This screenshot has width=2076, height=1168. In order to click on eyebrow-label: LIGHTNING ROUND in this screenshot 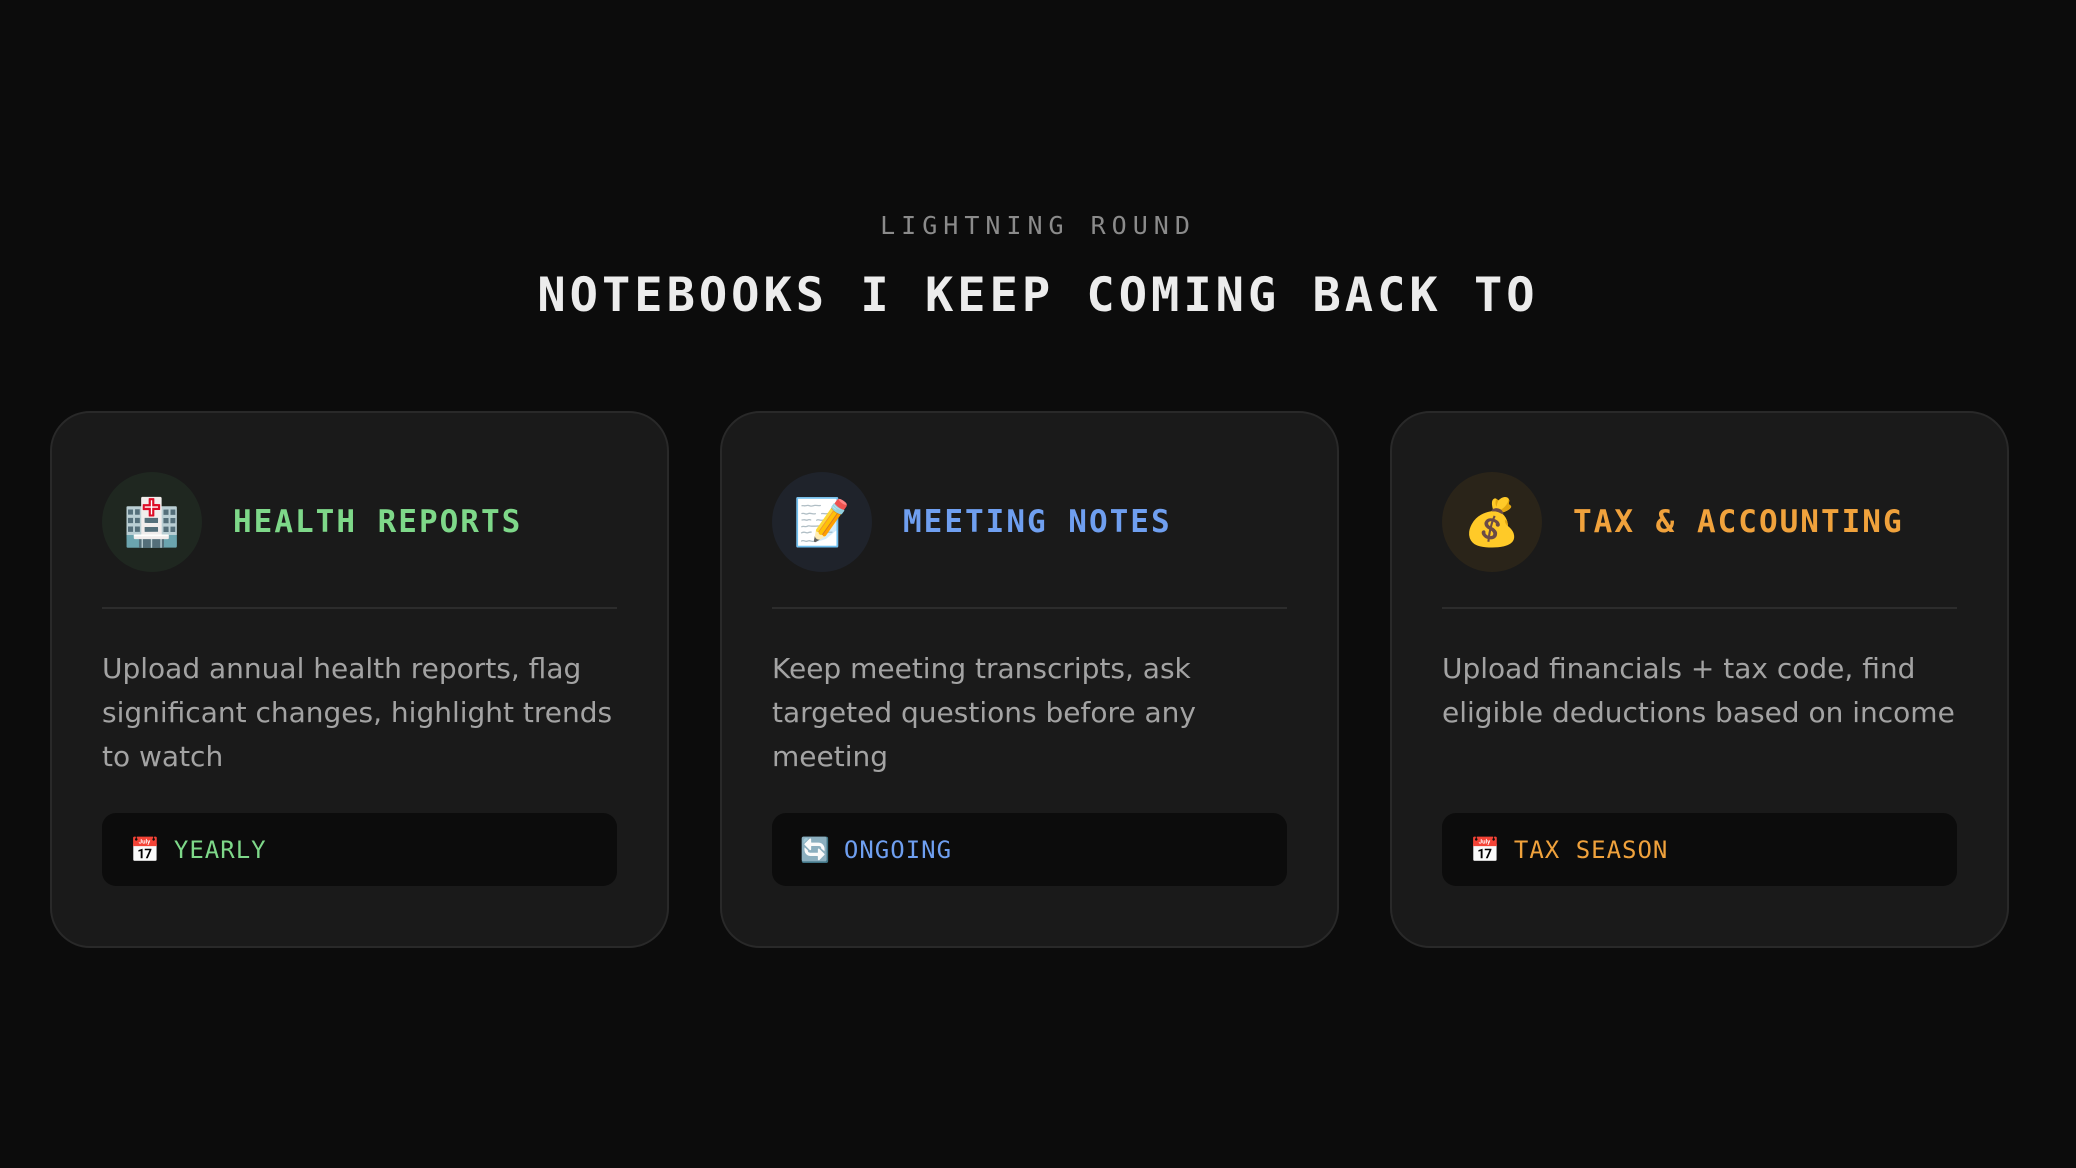, I will do `click(1038, 225)`.